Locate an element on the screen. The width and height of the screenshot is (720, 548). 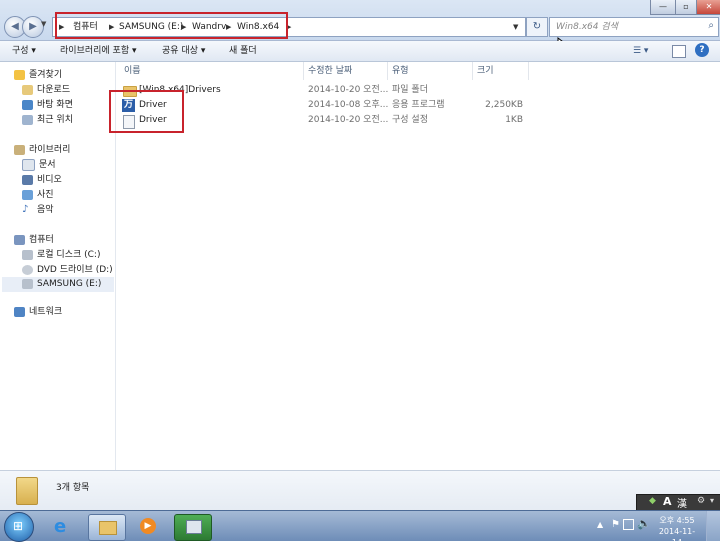
close-button: ✕ is located at coordinates (708, 7).